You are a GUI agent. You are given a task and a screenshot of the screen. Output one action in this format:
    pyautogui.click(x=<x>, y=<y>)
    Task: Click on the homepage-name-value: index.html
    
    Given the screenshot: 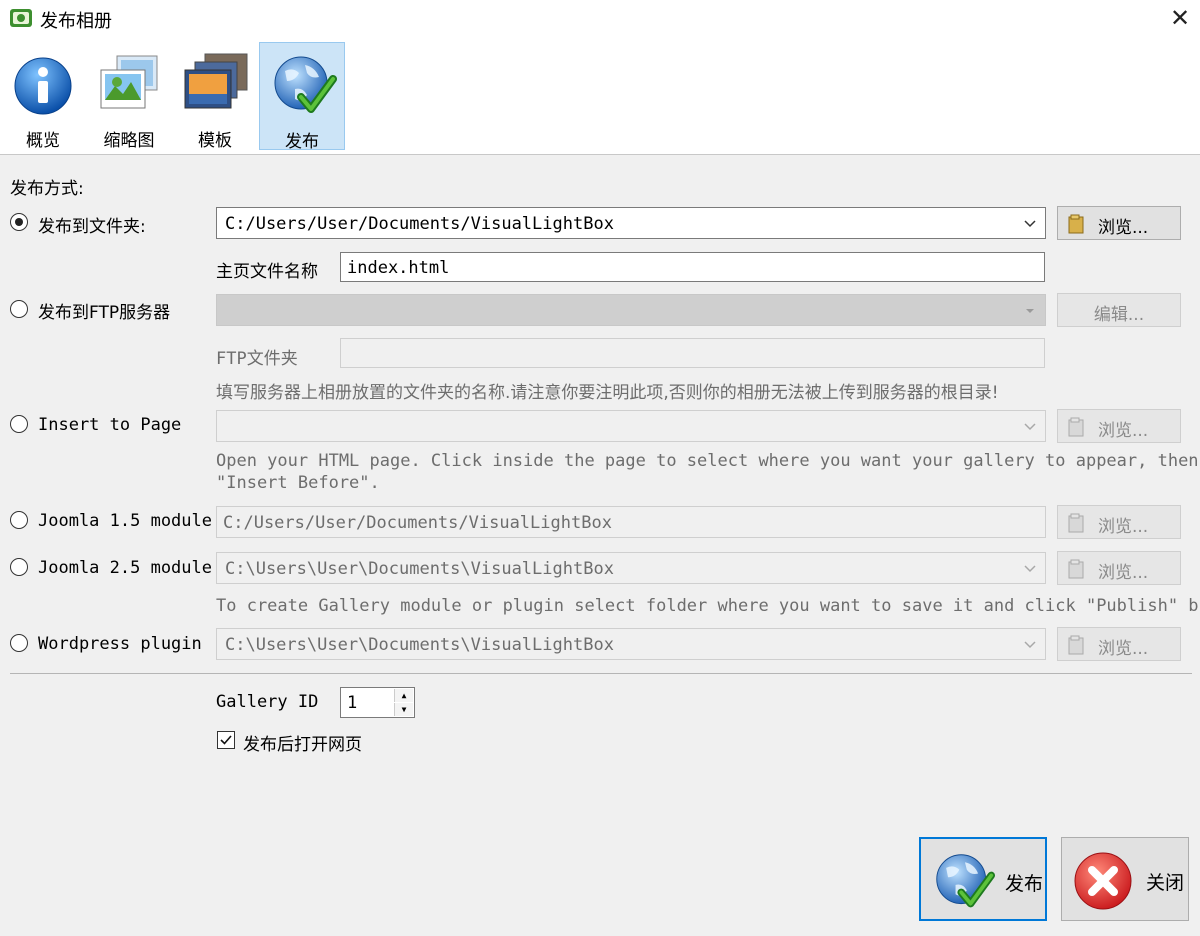 What is the action you would take?
    pyautogui.click(x=398, y=268)
    